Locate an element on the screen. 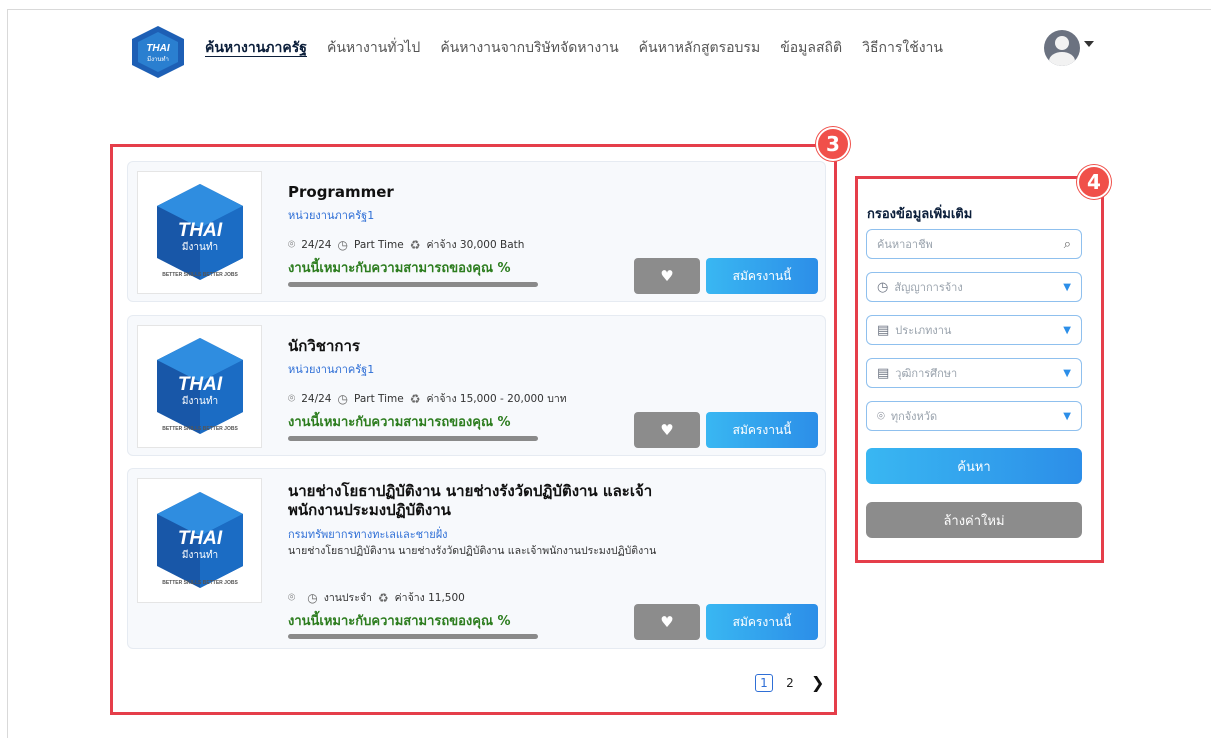  nav-government-jobs: ค้นหางานภาครัฐ is located at coordinates (256, 48).